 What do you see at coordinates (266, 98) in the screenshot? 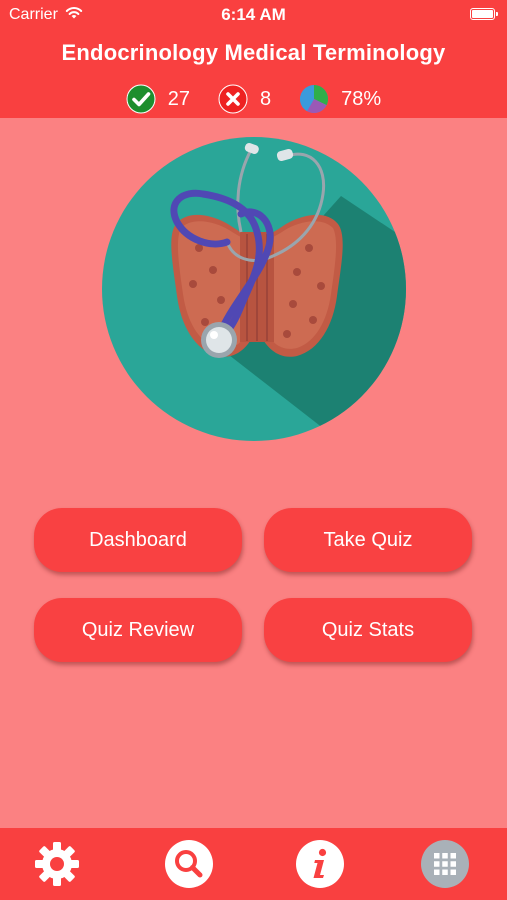
I see `incorrect-value: 8` at bounding box center [266, 98].